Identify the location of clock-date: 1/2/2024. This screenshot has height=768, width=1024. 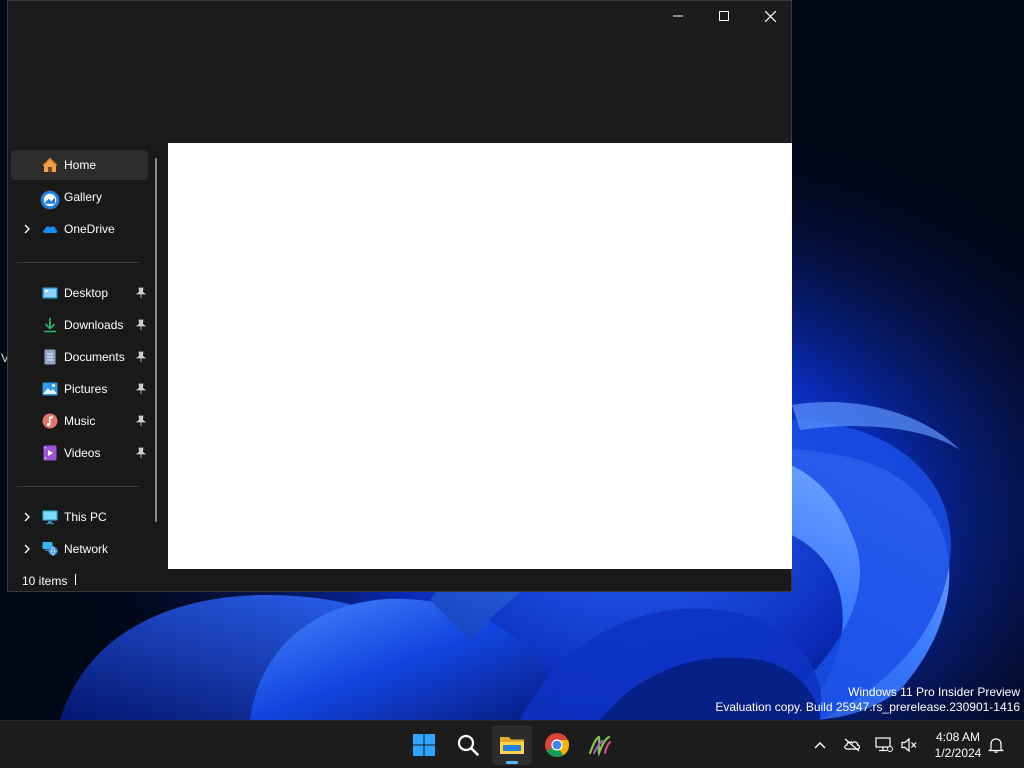
(958, 753).